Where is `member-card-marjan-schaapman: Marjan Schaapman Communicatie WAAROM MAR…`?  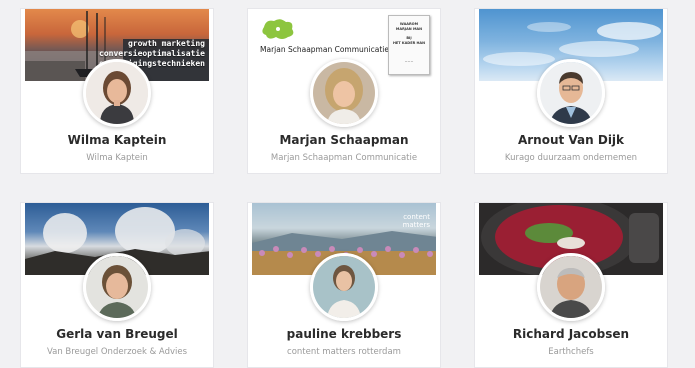 member-card-marjan-schaapman: Marjan Schaapman Communicatie WAAROM MAR… is located at coordinates (344, 91).